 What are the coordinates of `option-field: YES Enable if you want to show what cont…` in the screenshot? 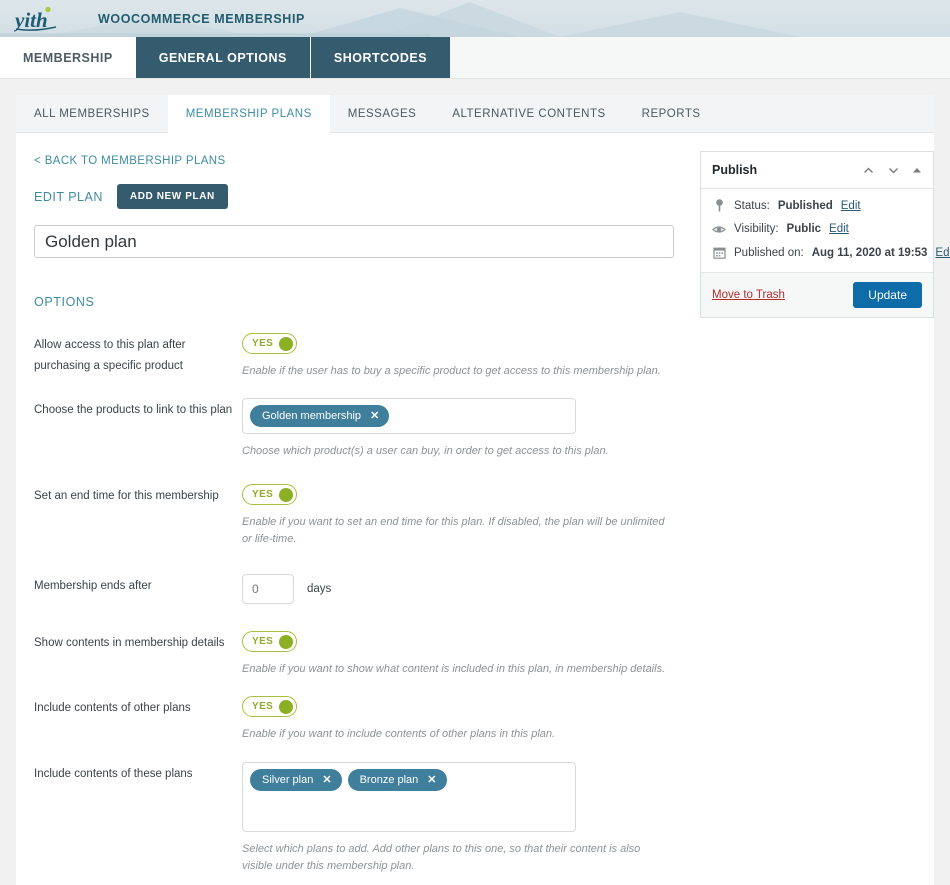 It's located at (463, 654).